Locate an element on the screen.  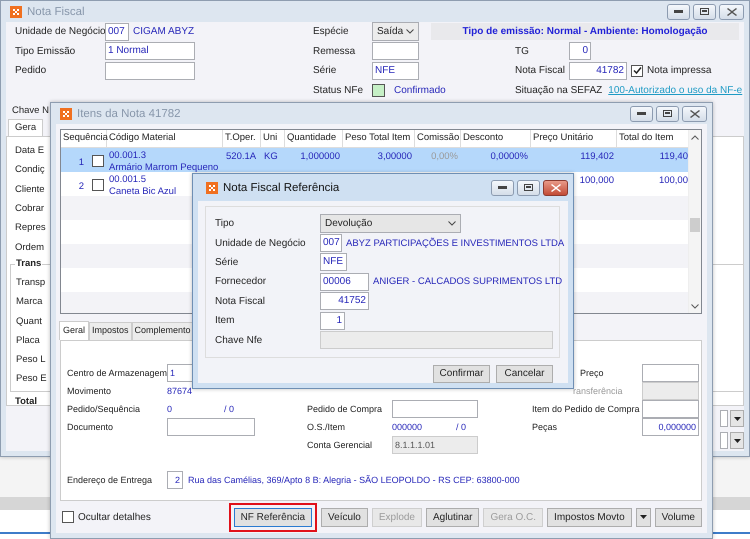
field-label: Transp is located at coordinates (31, 282).